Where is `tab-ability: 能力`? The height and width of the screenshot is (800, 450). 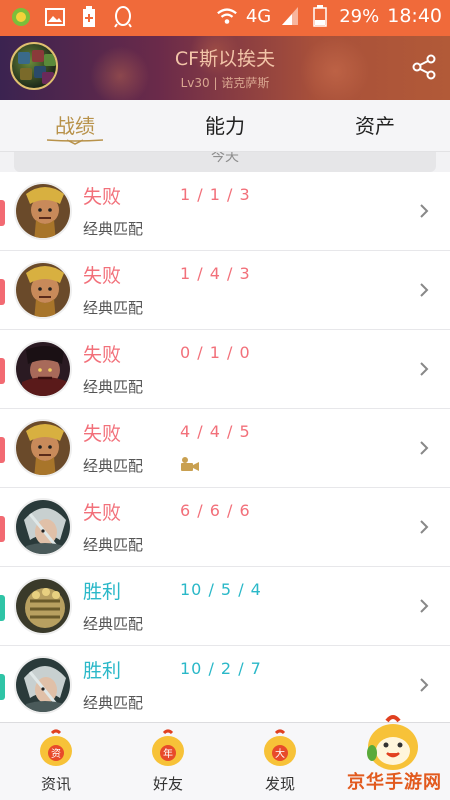
tab-ability: 能力 is located at coordinates (225, 125).